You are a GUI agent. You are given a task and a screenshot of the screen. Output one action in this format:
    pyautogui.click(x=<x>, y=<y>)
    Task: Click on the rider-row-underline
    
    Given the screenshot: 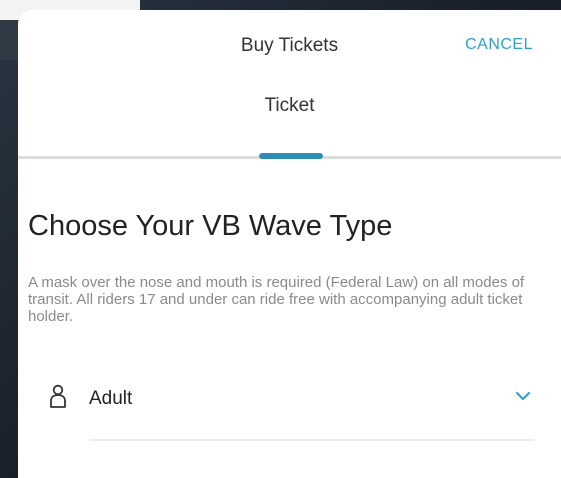 What is the action you would take?
    pyautogui.click(x=312, y=440)
    